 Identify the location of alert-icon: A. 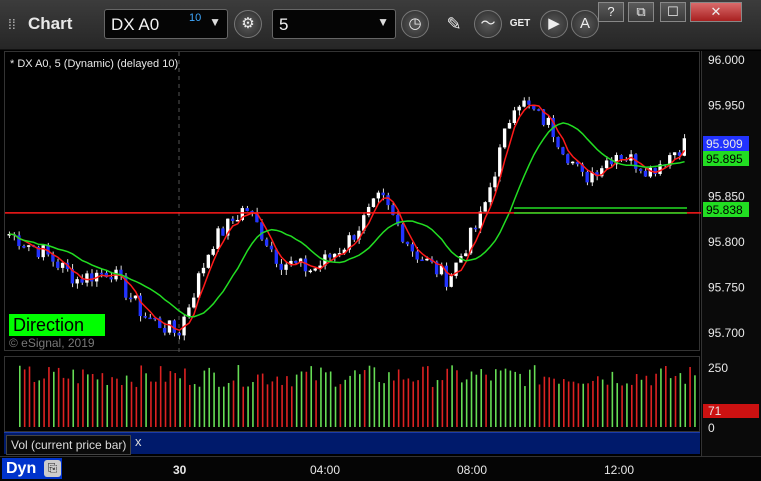
(585, 24).